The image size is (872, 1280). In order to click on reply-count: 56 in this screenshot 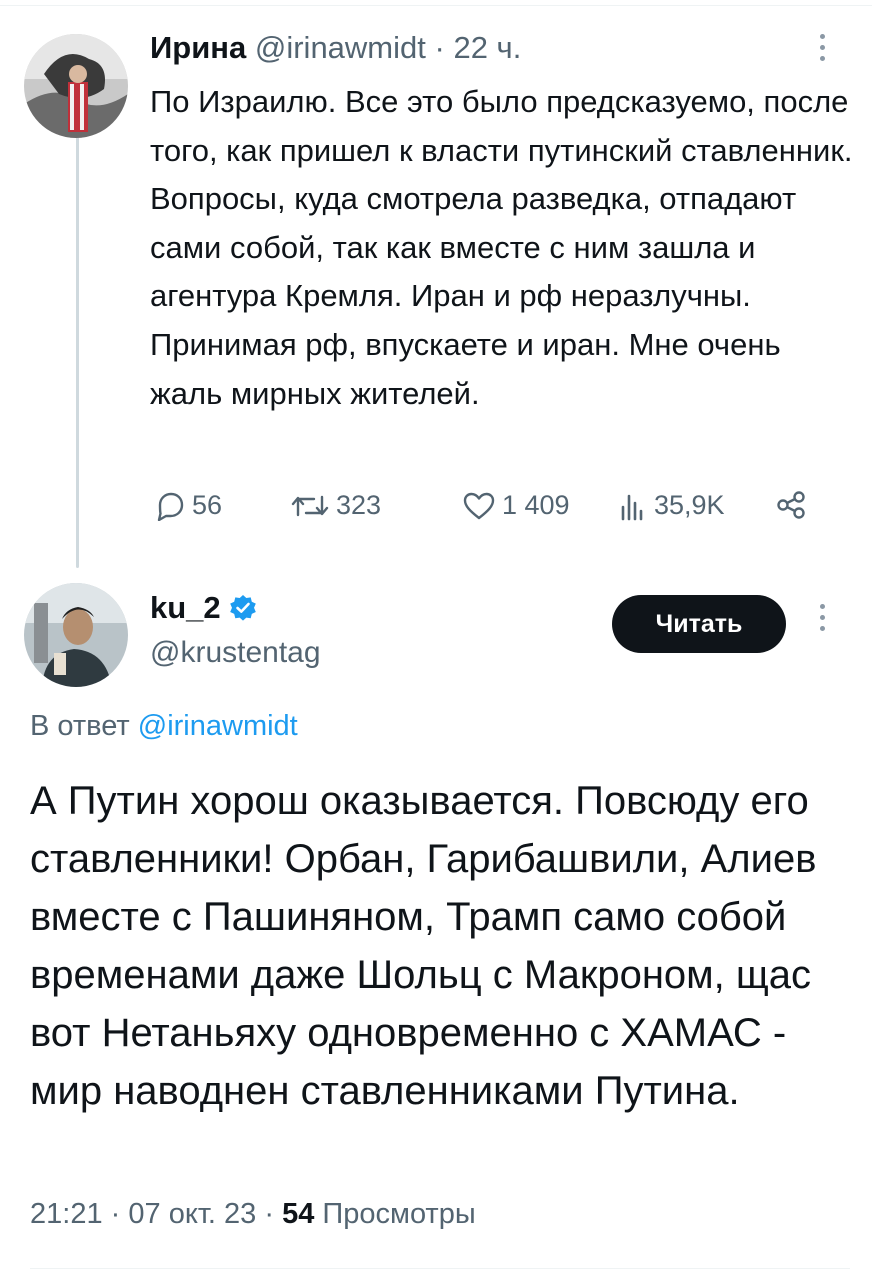, I will do `click(207, 505)`.